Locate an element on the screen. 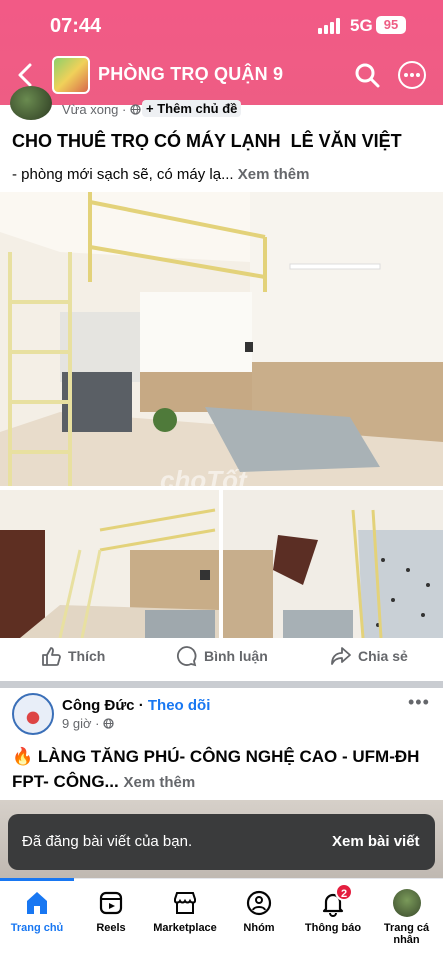 This screenshot has width=443, height=960. network-type: 5G is located at coordinates (361, 25).